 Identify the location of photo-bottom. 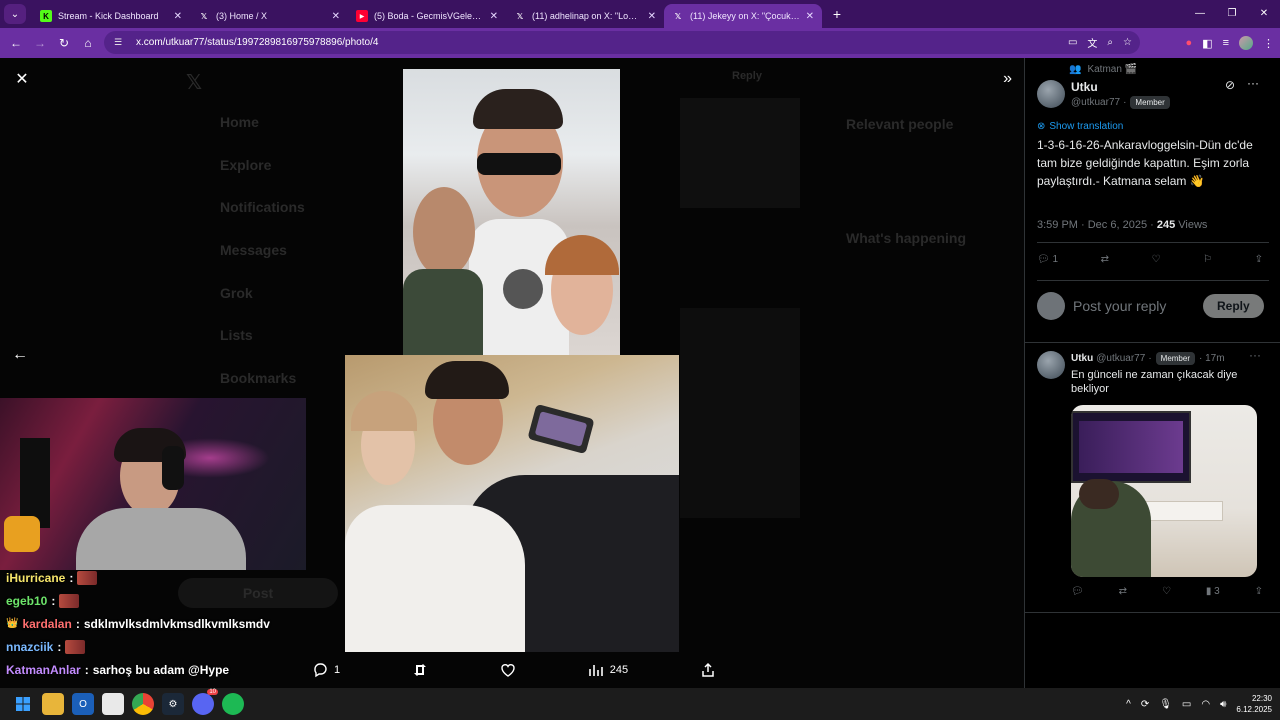
(512, 503).